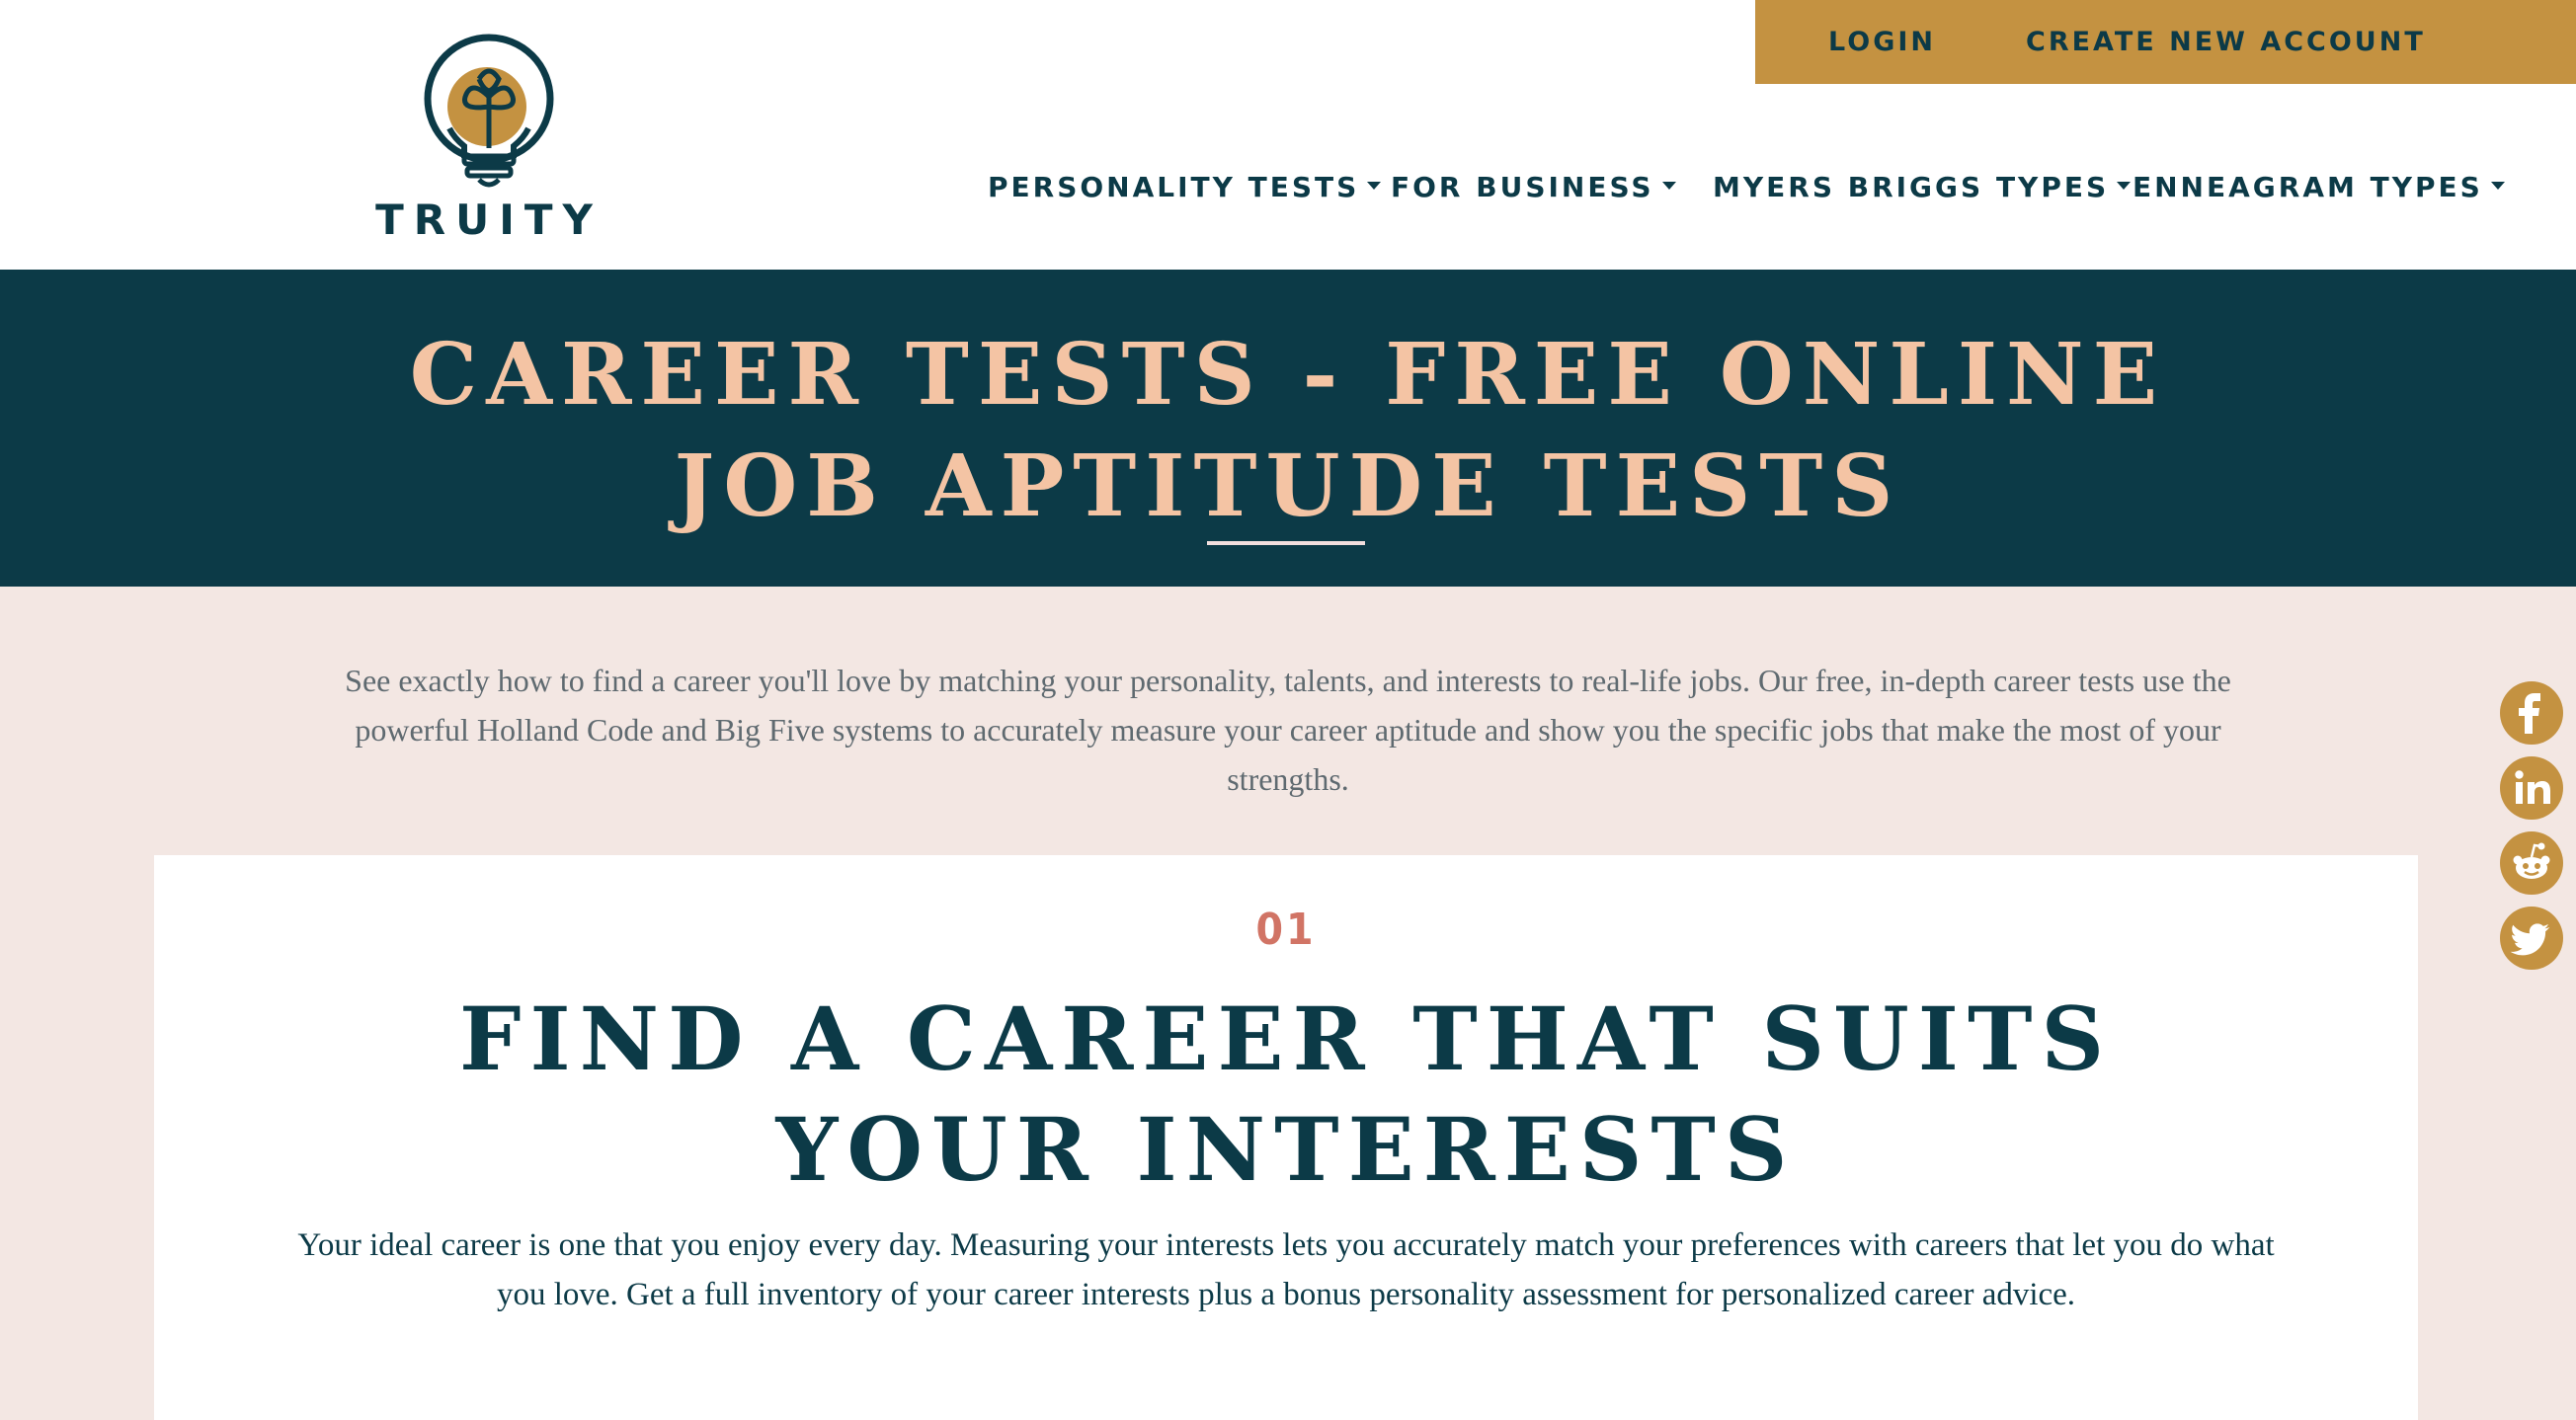 This screenshot has width=2576, height=1420. Describe the element at coordinates (2531, 860) in the screenshot. I see `reddit-icon` at that location.